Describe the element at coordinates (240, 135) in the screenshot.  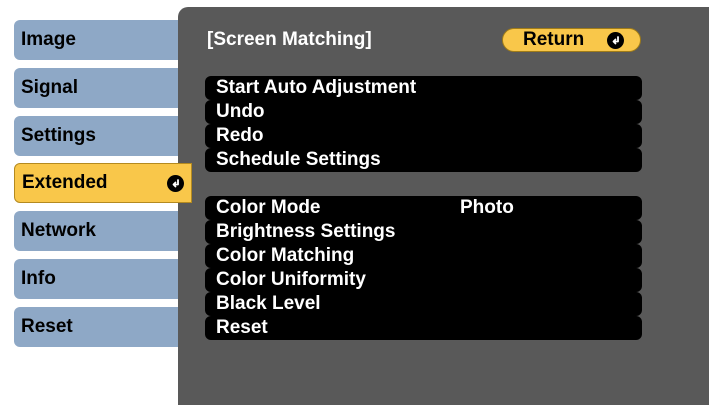
I see `menu-item-label: Redo` at that location.